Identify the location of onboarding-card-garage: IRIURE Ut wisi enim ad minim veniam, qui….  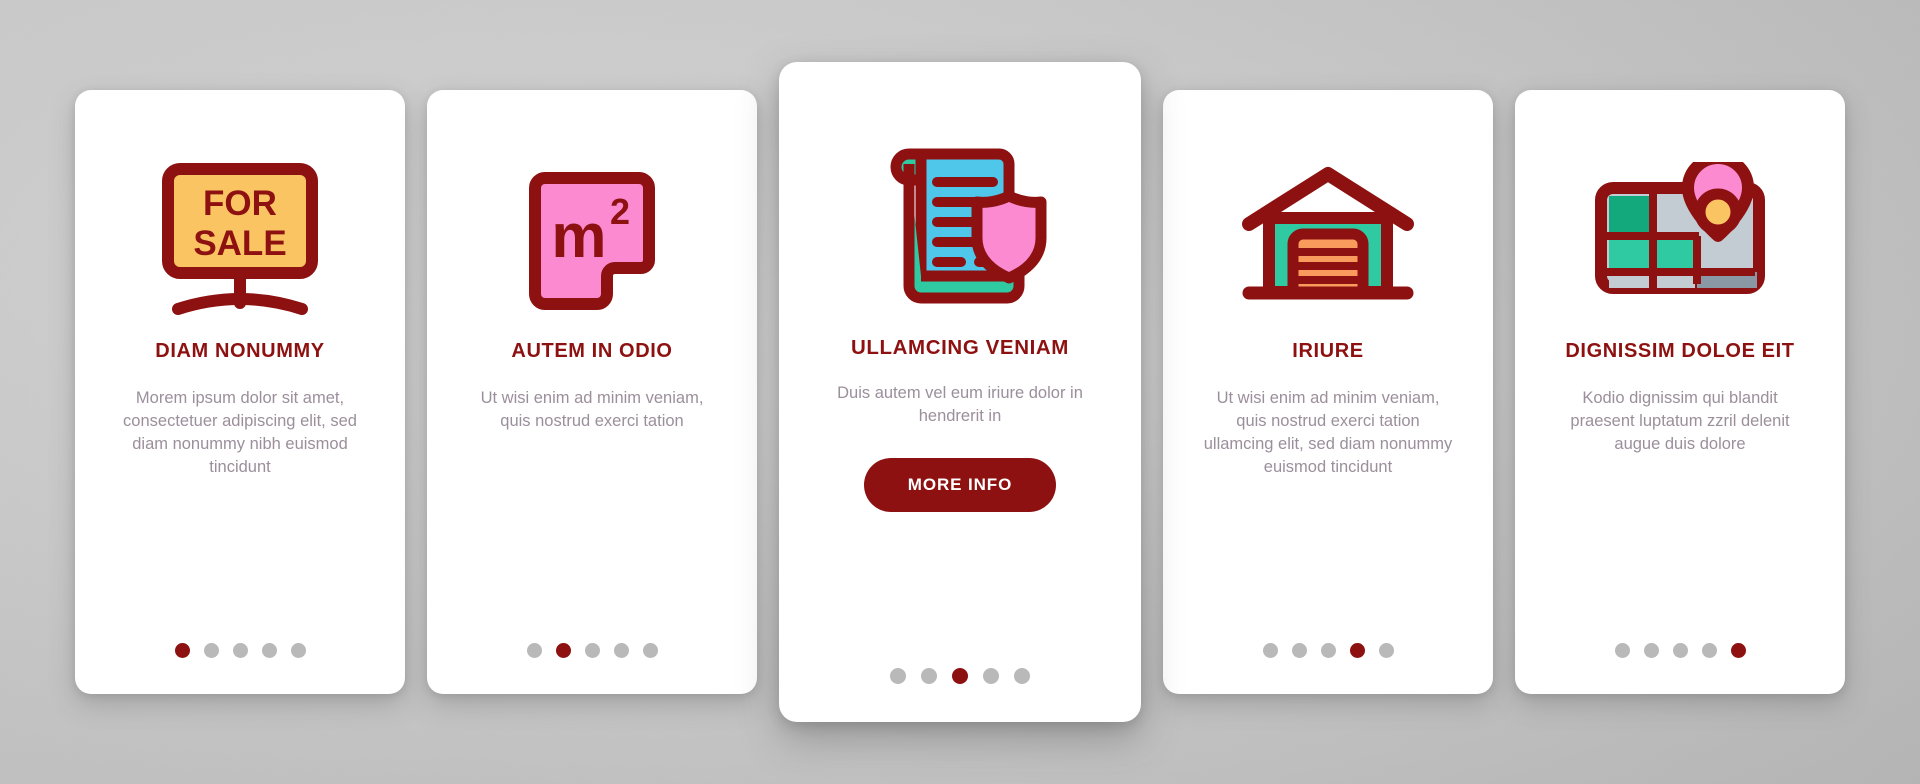
(1328, 392).